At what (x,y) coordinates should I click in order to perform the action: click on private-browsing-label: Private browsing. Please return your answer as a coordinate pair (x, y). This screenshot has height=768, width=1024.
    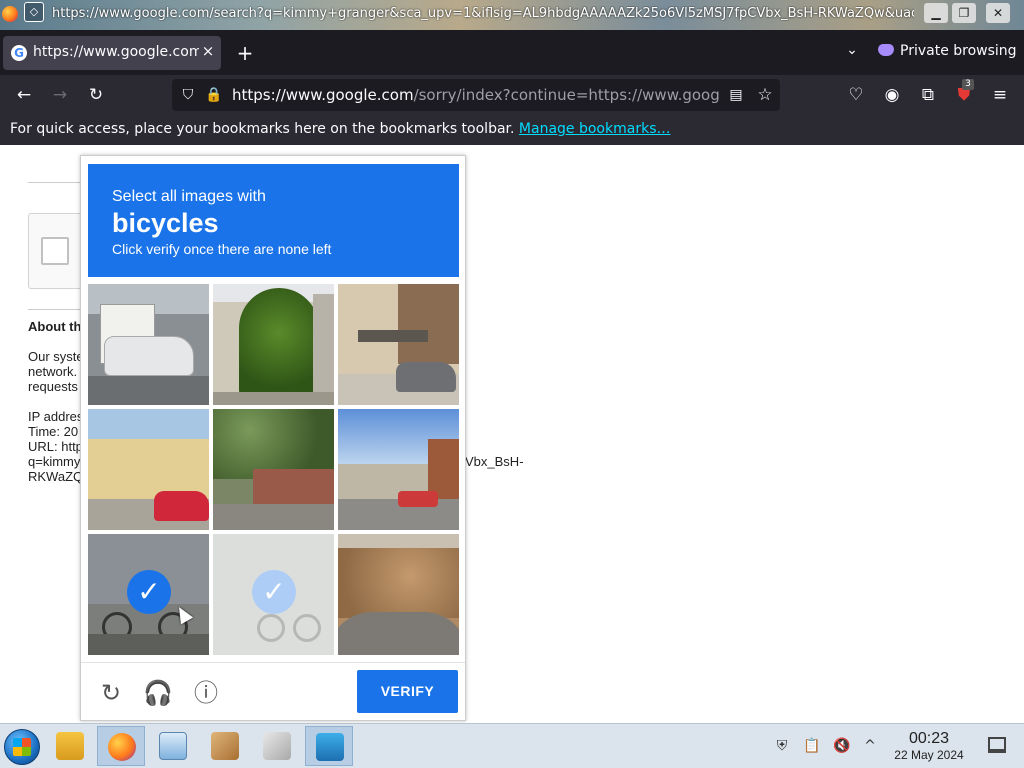
    Looking at the image, I should click on (958, 51).